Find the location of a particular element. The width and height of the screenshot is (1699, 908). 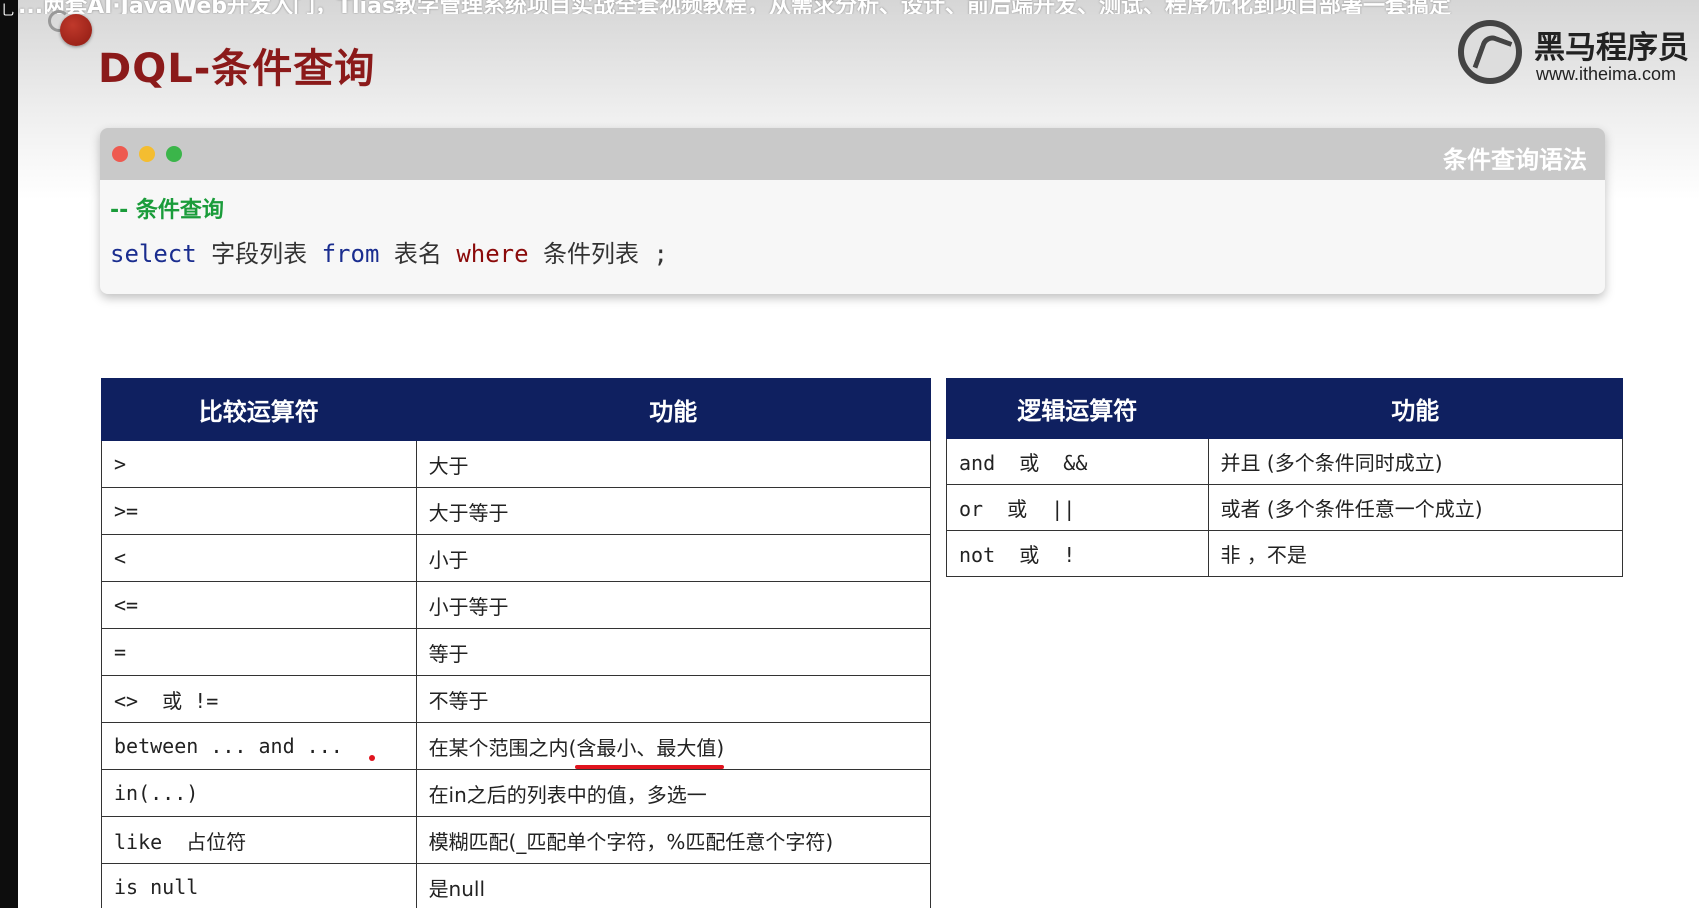

page-title: DQL-条件查询 is located at coordinates (237, 69).